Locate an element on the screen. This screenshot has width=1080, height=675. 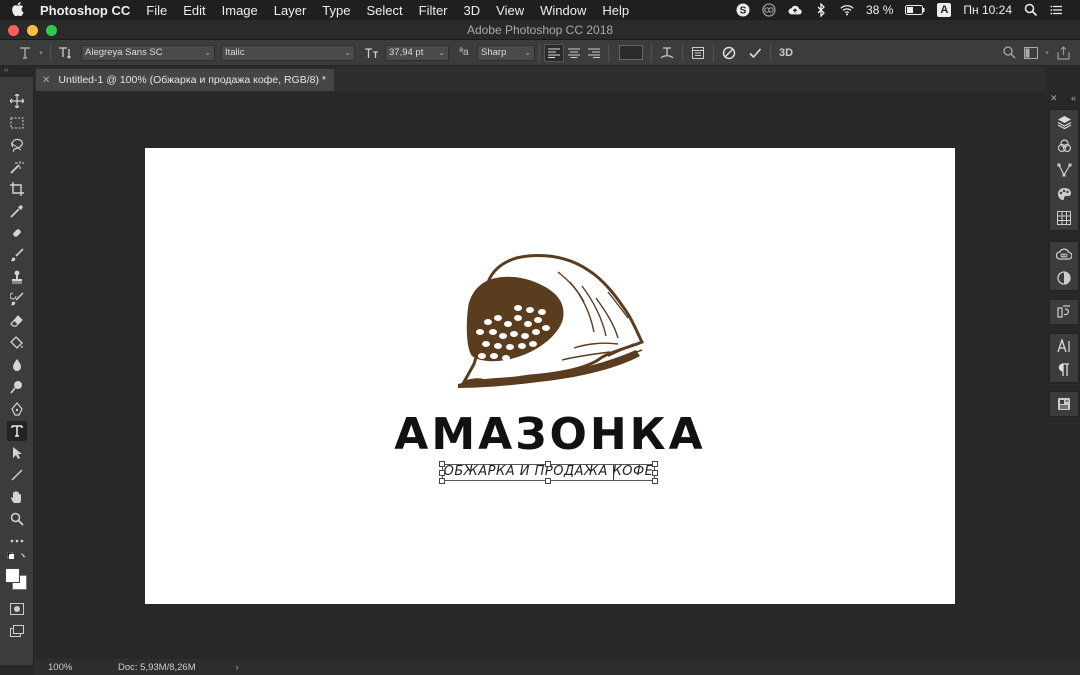
path-selection-tool-icon is located at coordinates (17, 453).